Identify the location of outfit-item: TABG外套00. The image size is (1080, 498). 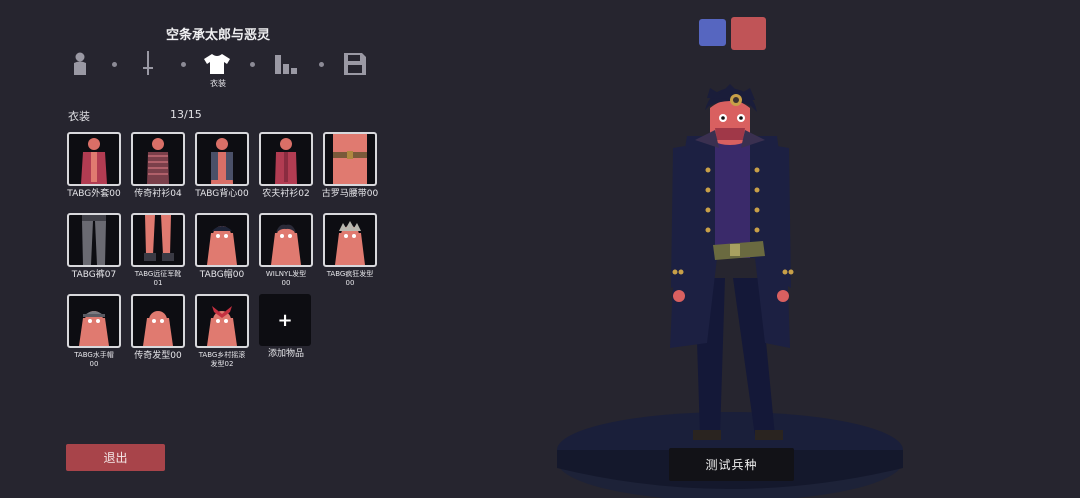
(94, 166).